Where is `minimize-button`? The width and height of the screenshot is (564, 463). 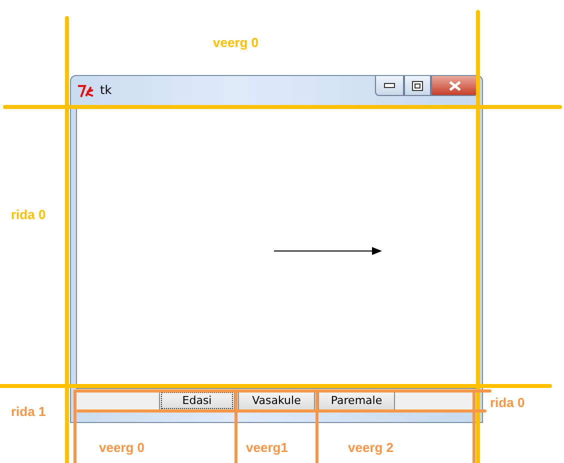
minimize-button is located at coordinates (389, 86).